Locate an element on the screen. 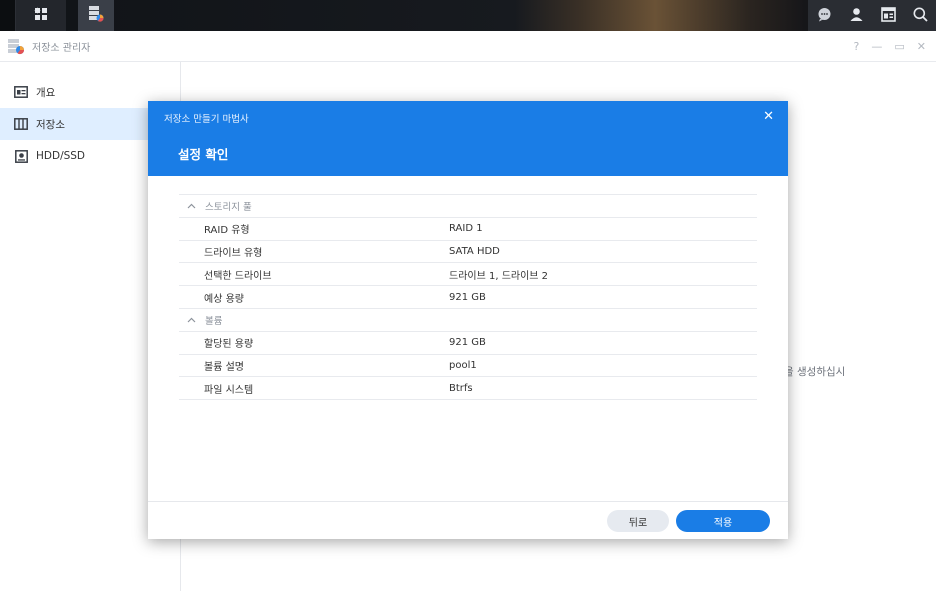 The image size is (936, 591). back-button: 뒤로 is located at coordinates (638, 521).